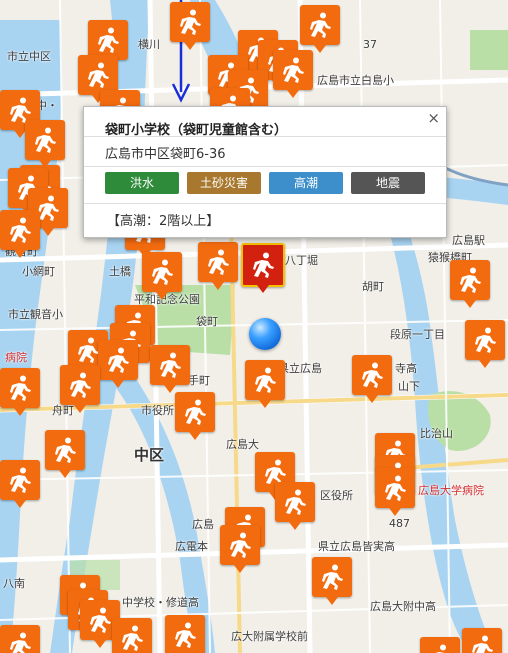 The height and width of the screenshot is (653, 508). I want to click on map-label: 広島大附中高, so click(403, 606).